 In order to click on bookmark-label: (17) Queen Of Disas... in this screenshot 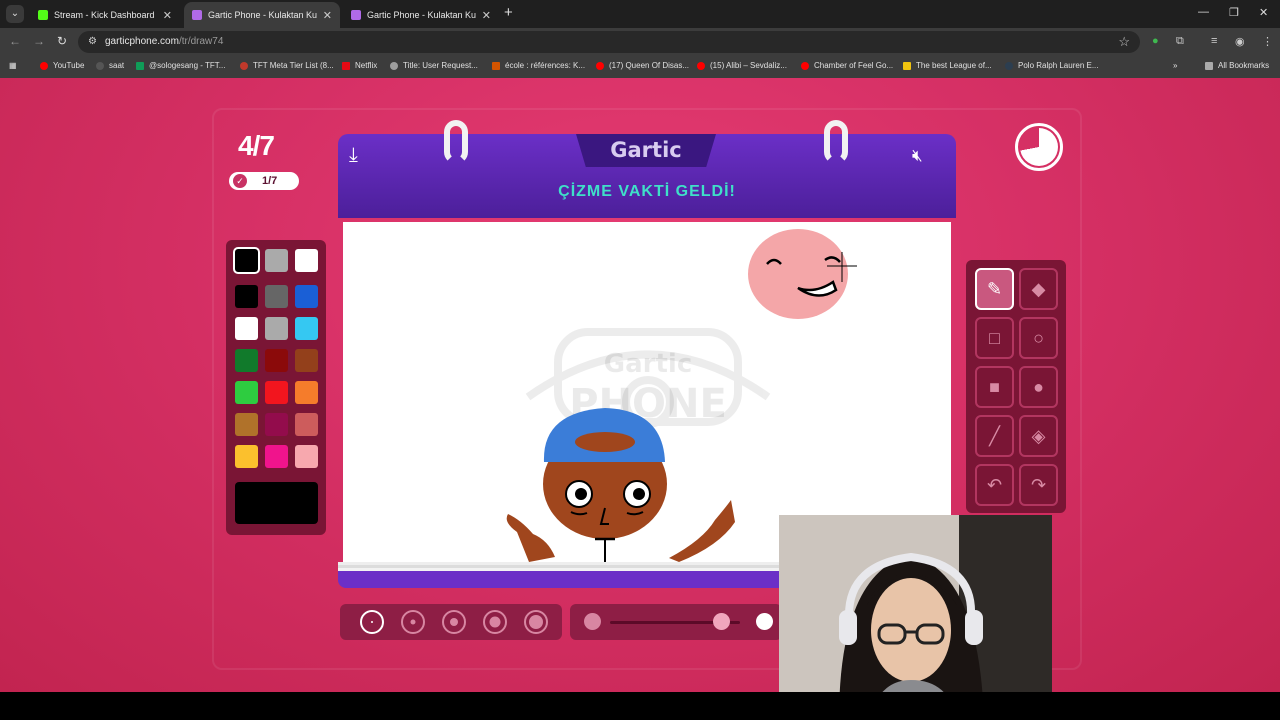, I will do `click(649, 65)`.